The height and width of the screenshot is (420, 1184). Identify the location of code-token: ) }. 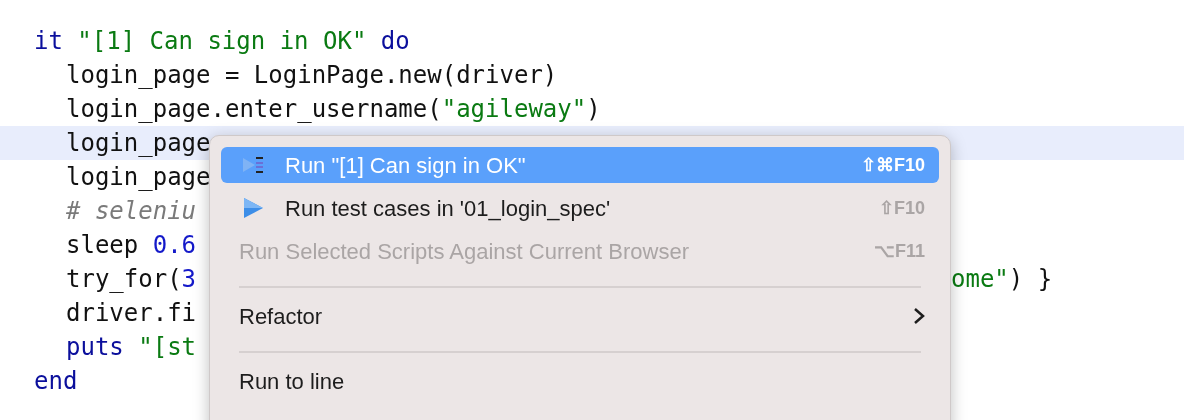
(1030, 279).